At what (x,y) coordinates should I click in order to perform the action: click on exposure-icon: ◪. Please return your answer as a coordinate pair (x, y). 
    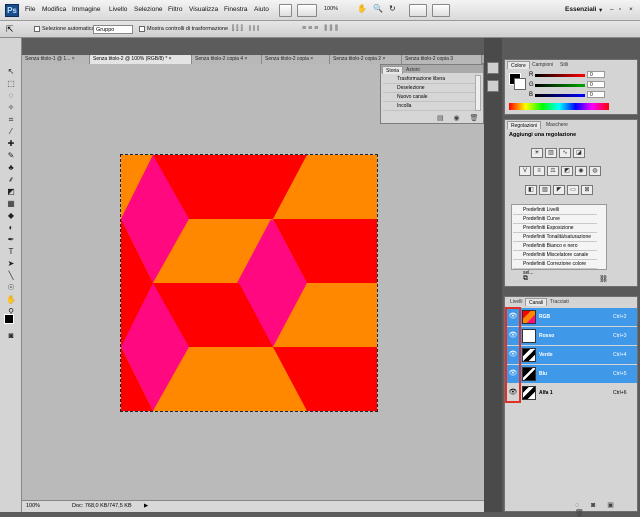
    Looking at the image, I should click on (579, 153).